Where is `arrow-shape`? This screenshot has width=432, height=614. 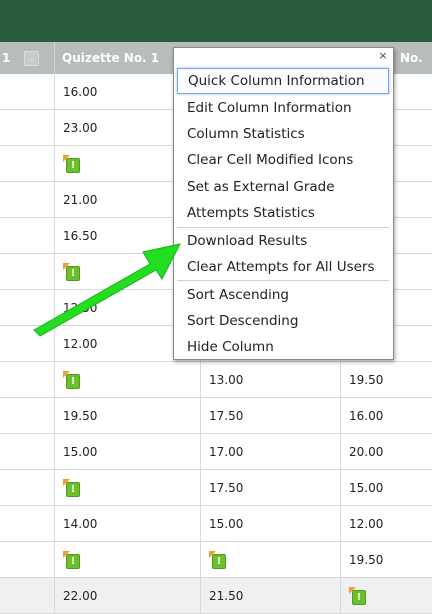
arrow-shape is located at coordinates (107, 290).